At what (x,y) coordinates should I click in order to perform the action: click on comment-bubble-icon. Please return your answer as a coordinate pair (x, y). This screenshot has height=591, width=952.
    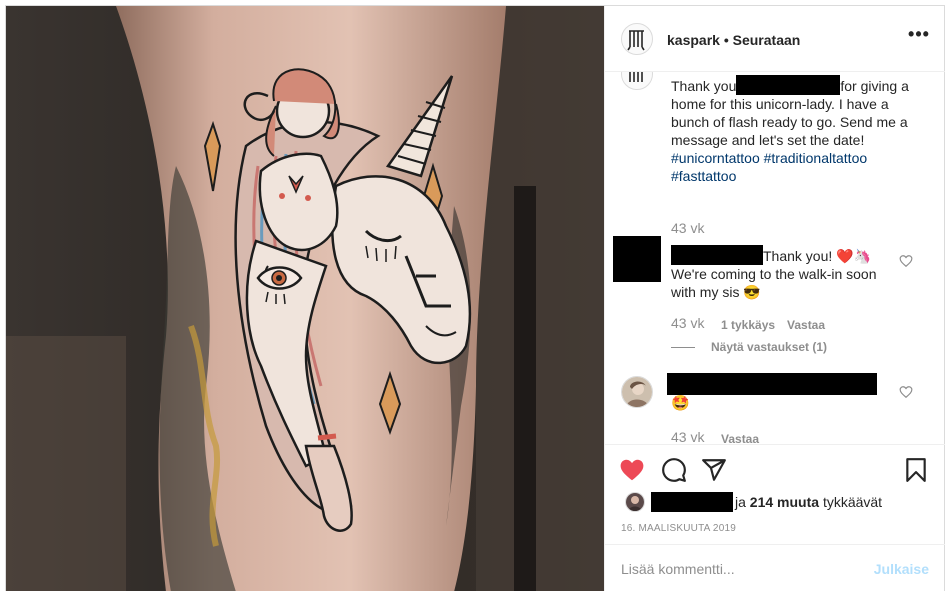
    Looking at the image, I should click on (674, 470).